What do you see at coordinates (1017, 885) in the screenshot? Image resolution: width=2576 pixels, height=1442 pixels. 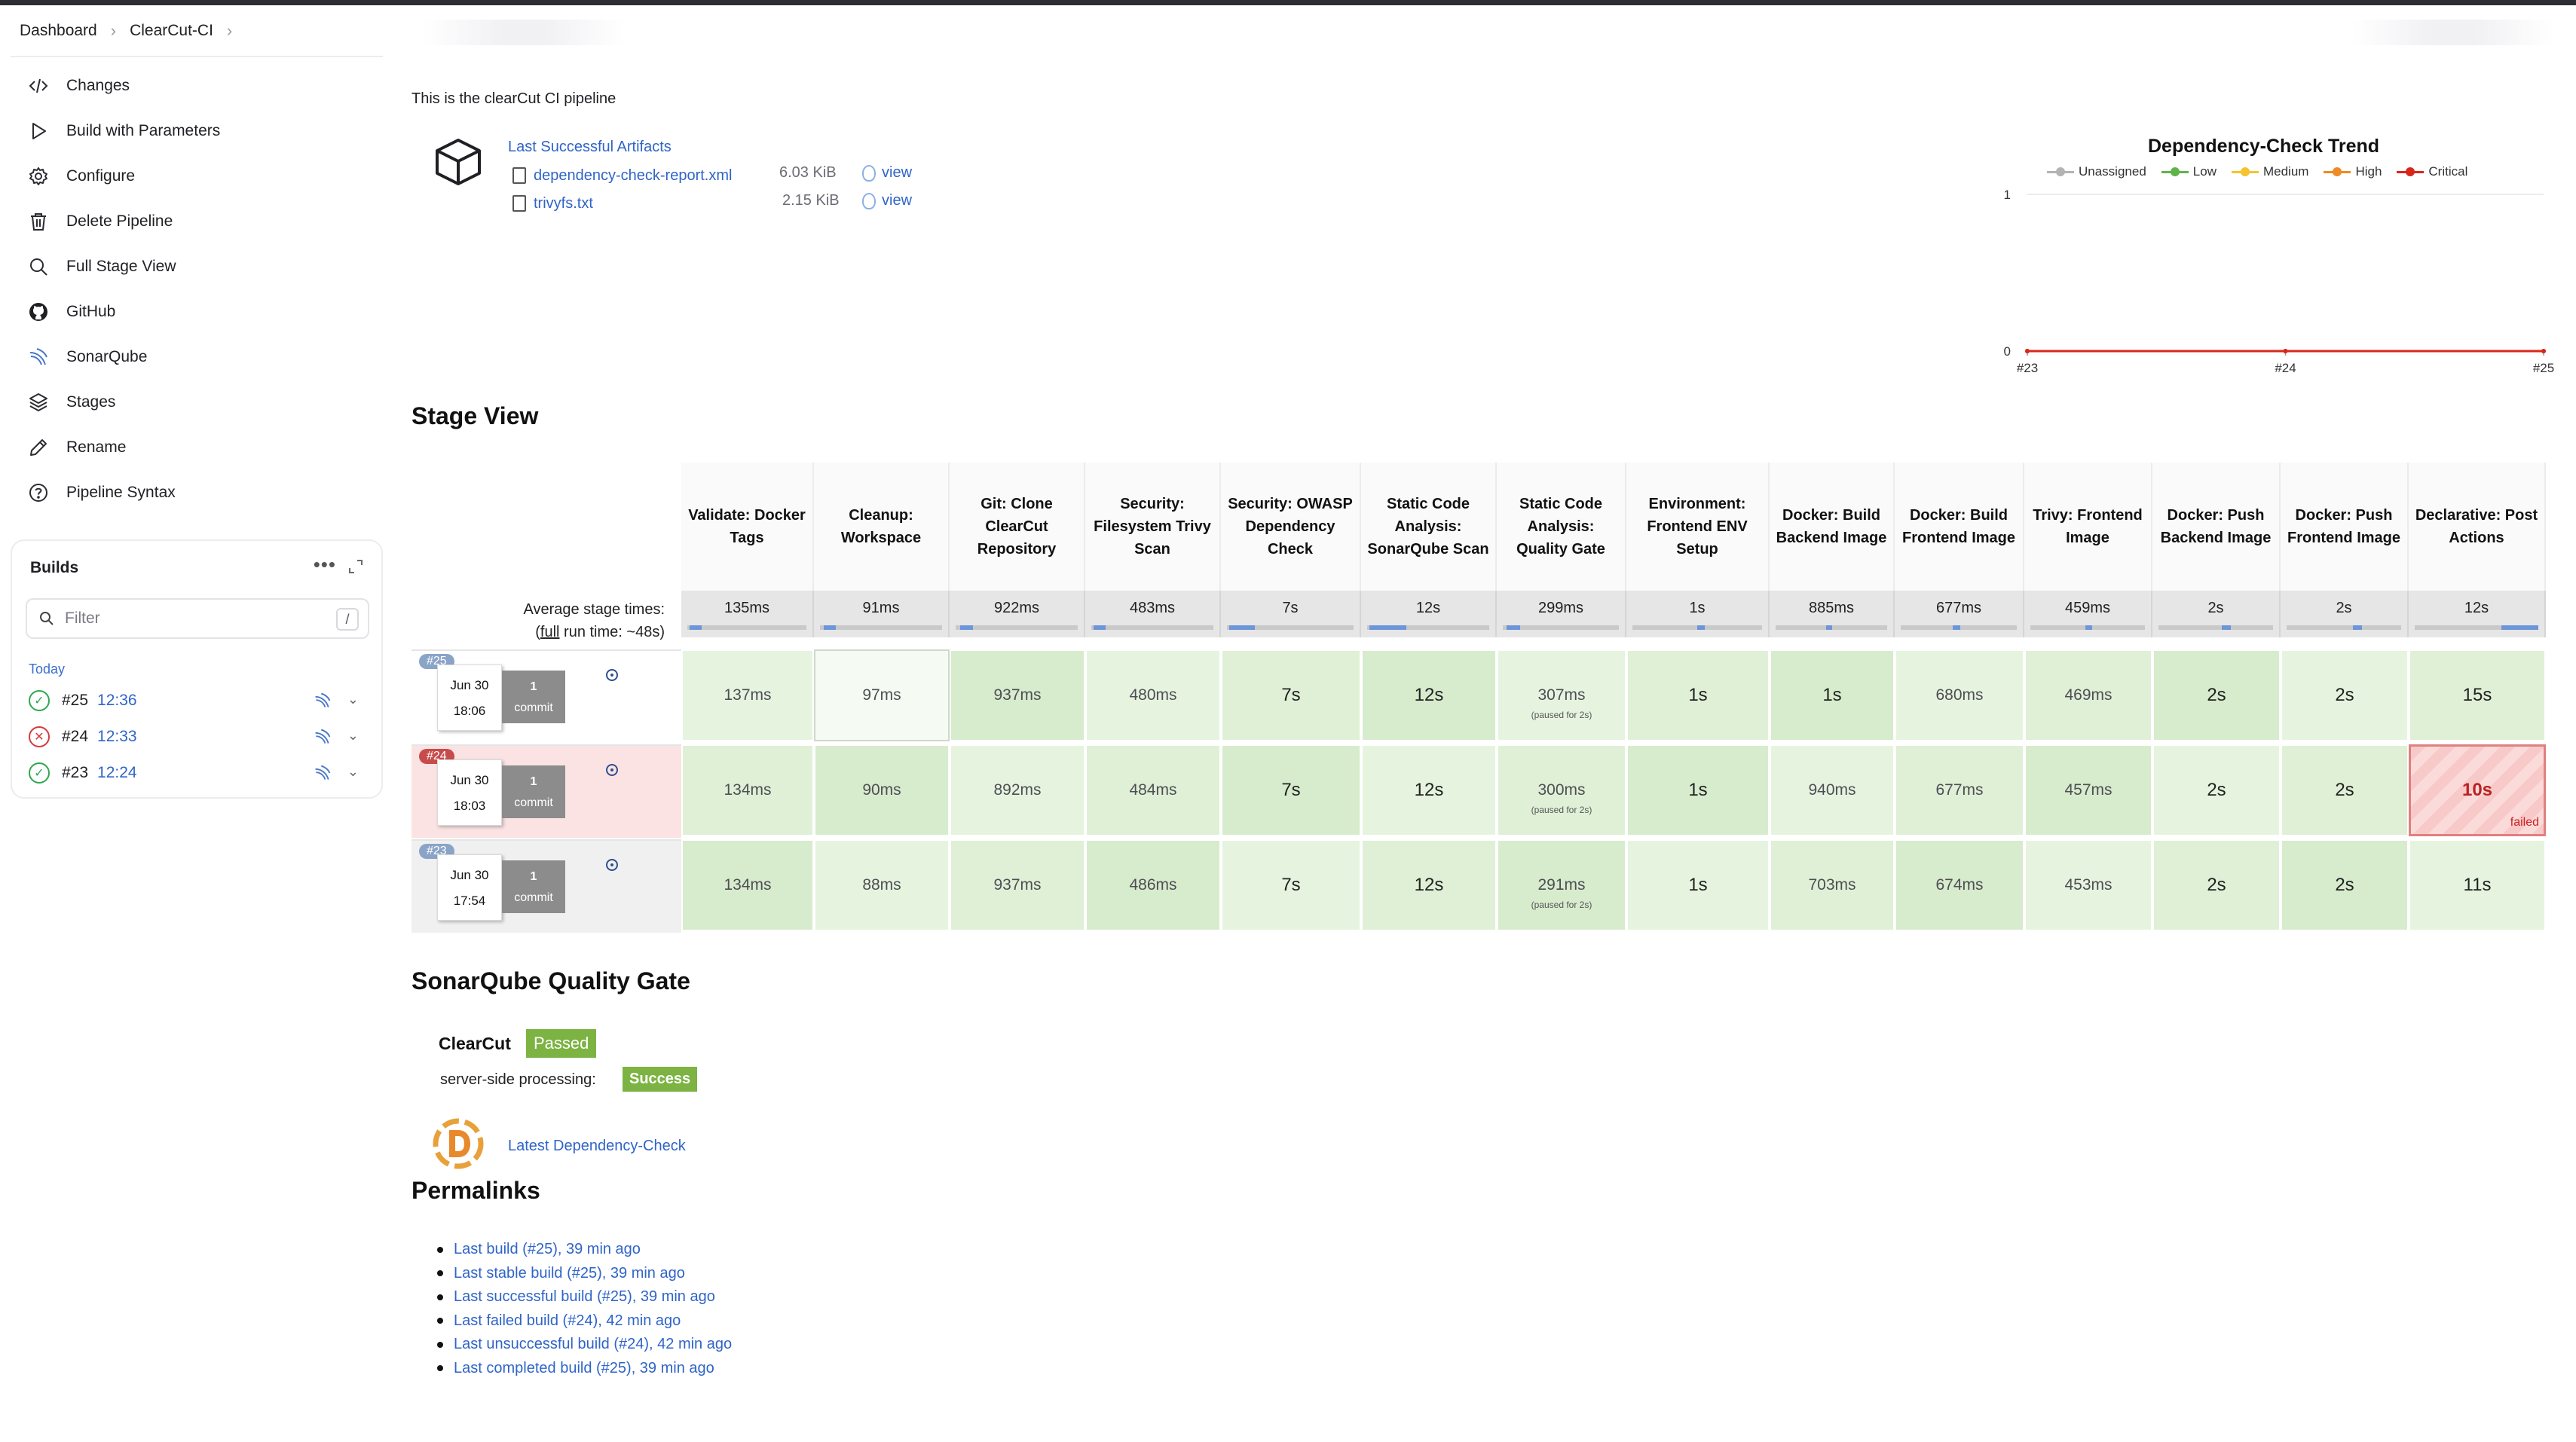 I see `stage-cell: 937ms` at bounding box center [1017, 885].